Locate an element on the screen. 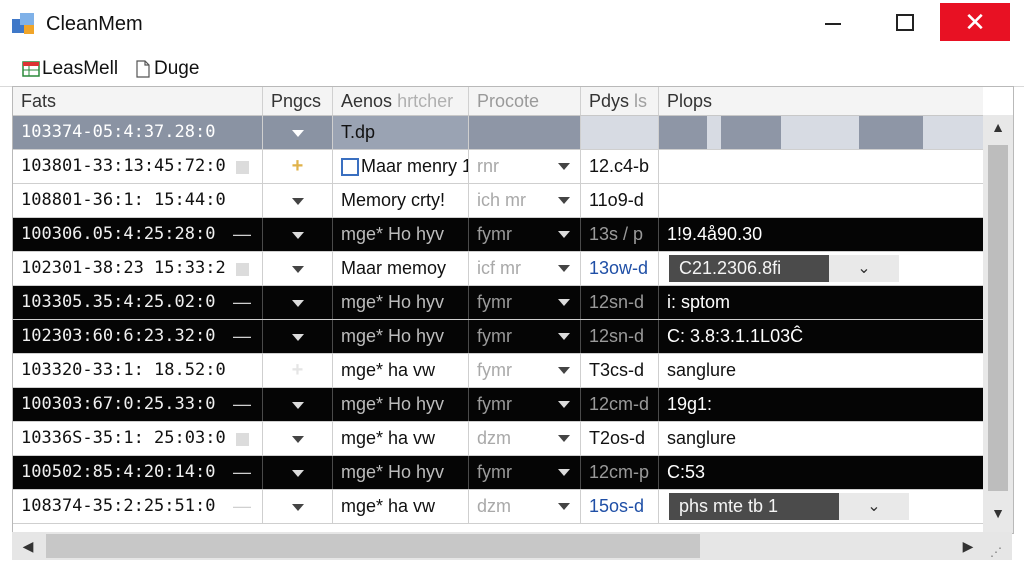 The height and width of the screenshot is (576, 1024). table-row: 103374-05:4:37.28:0 T.dp is located at coordinates (498, 133).